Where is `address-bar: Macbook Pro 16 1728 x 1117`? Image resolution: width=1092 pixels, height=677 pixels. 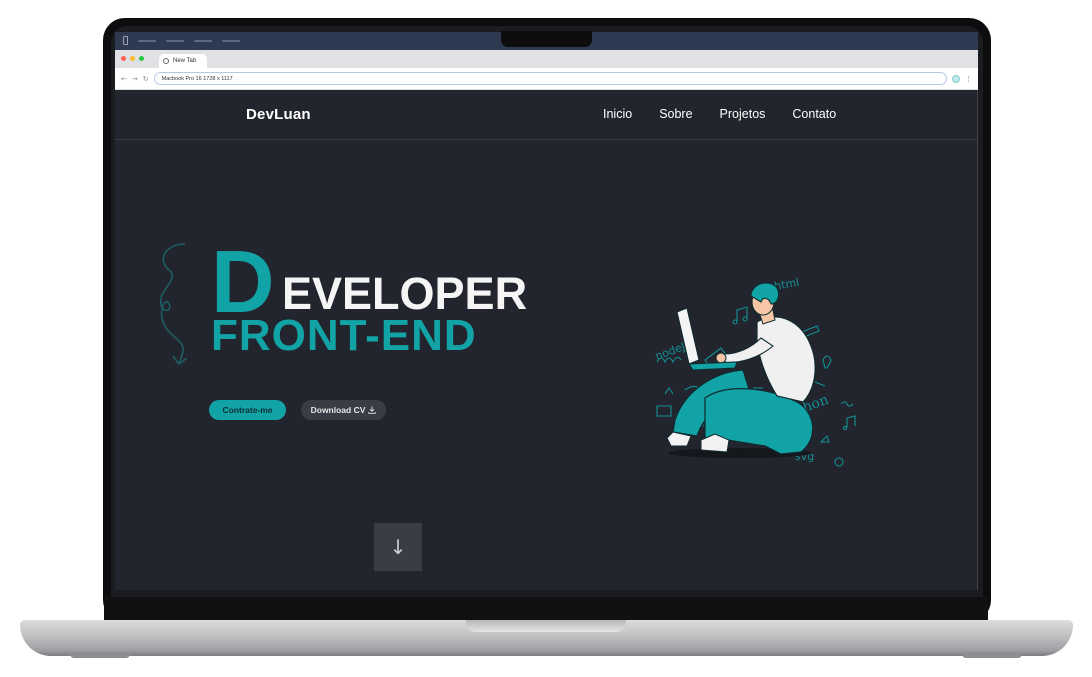
address-bar: Macbook Pro 16 1728 x 1117 is located at coordinates (550, 78).